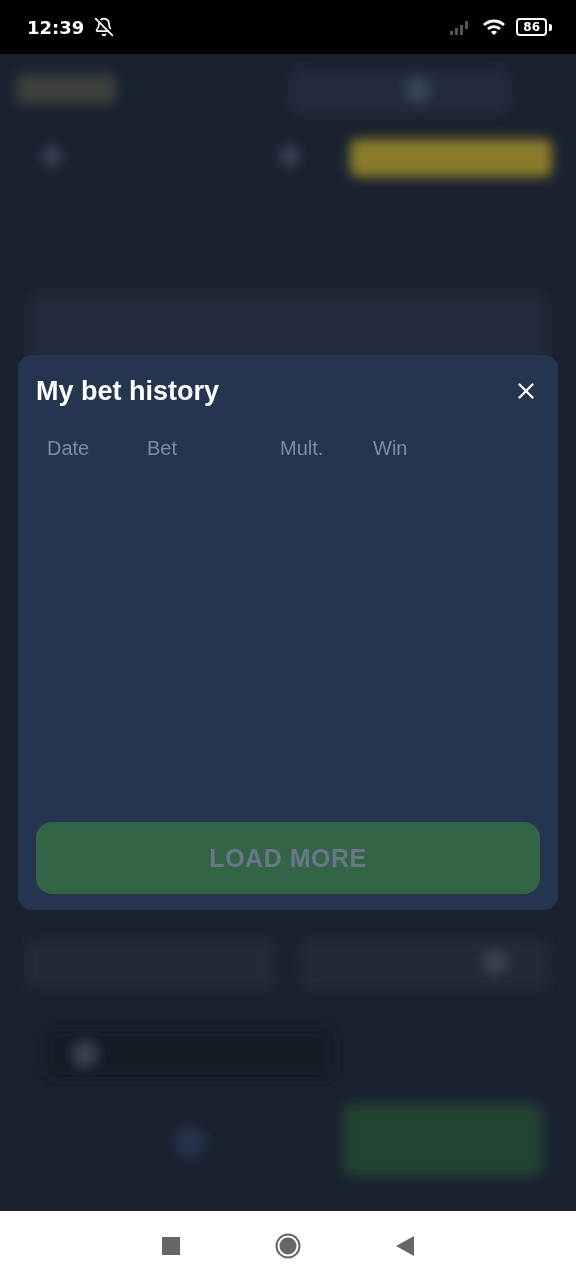  I want to click on wifi-icon, so click(494, 27).